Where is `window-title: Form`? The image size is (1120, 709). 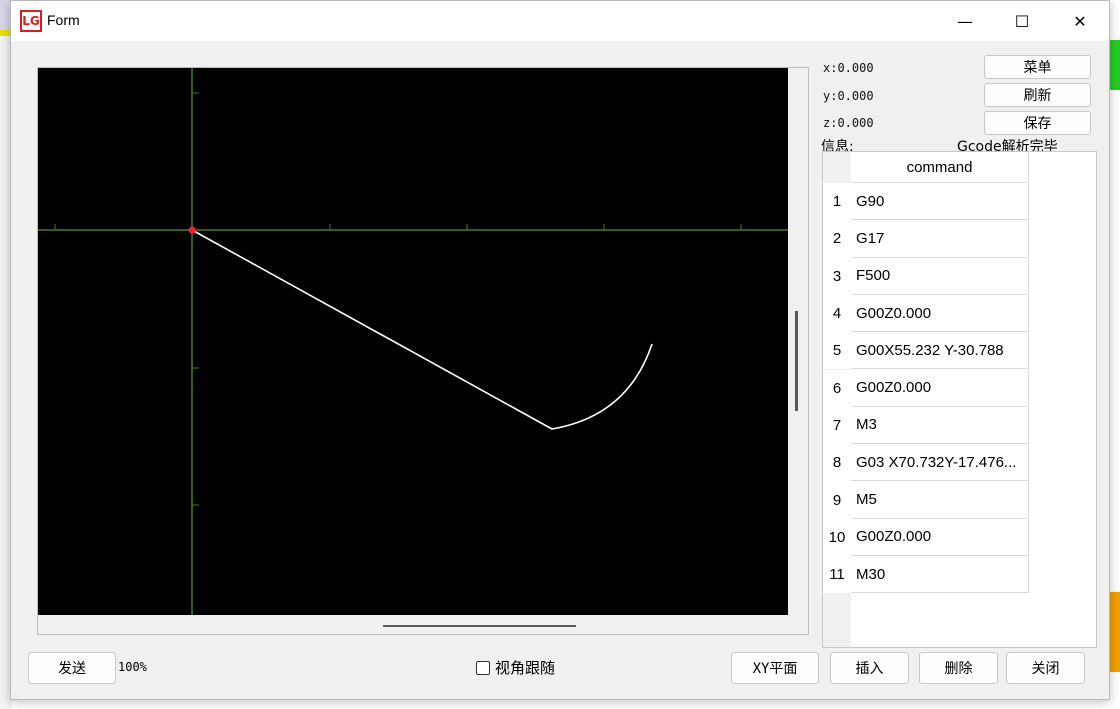 window-title: Form is located at coordinates (63, 20).